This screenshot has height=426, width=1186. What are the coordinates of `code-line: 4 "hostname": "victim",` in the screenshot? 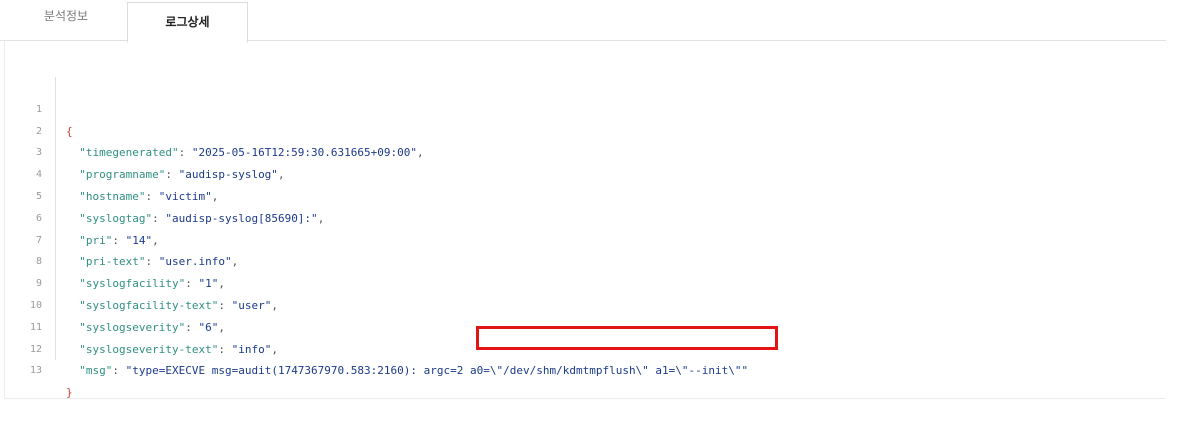 It's located at (572, 172).